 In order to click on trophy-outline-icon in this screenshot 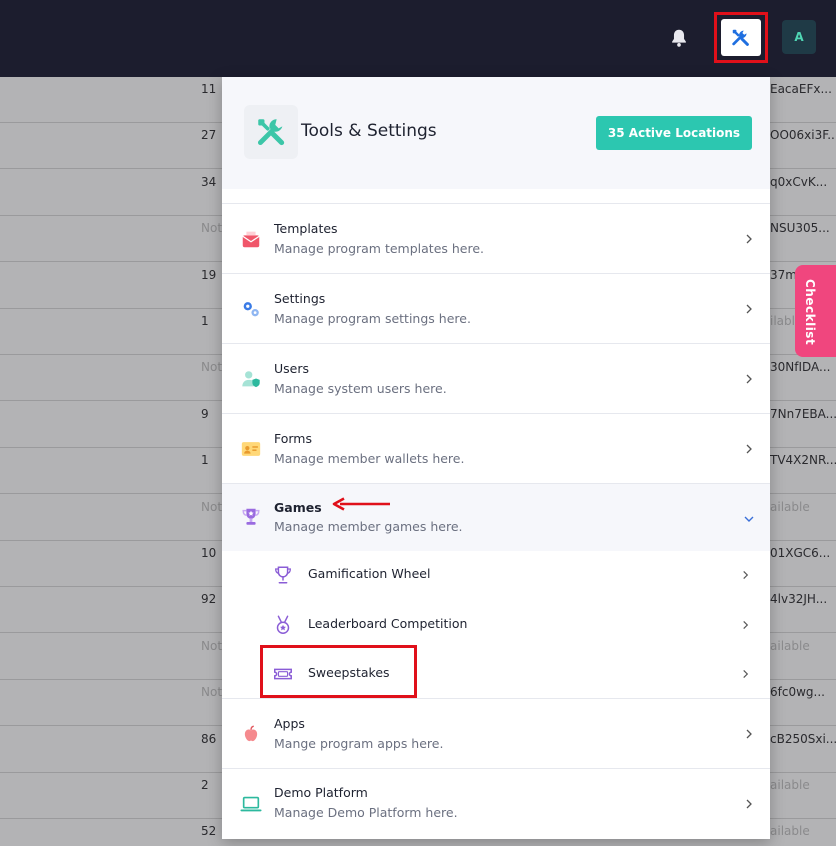, I will do `click(283, 575)`.